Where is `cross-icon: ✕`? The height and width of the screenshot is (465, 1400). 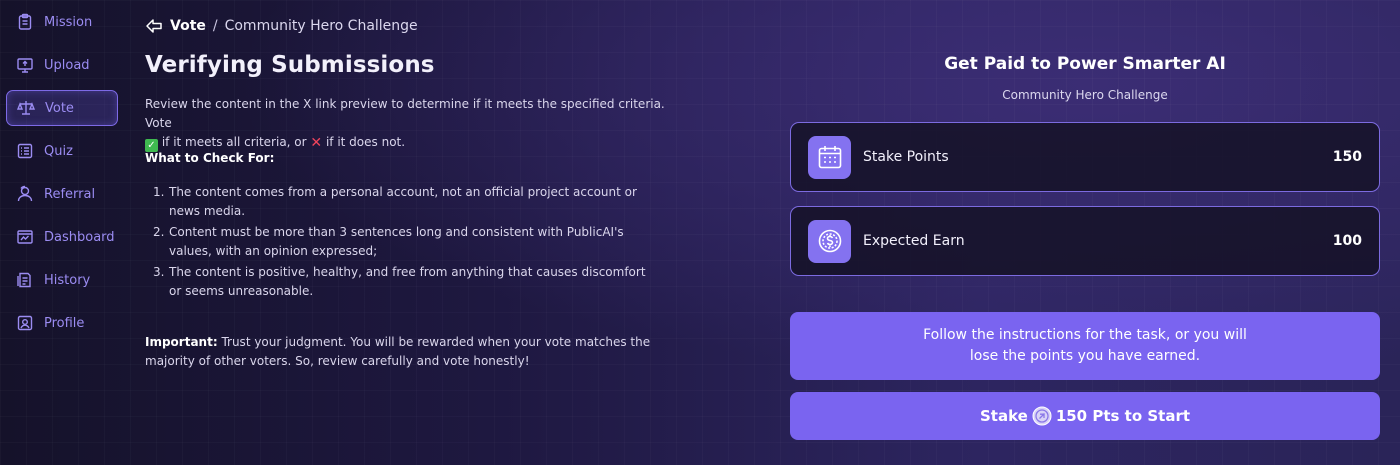
cross-icon: ✕ is located at coordinates (316, 143).